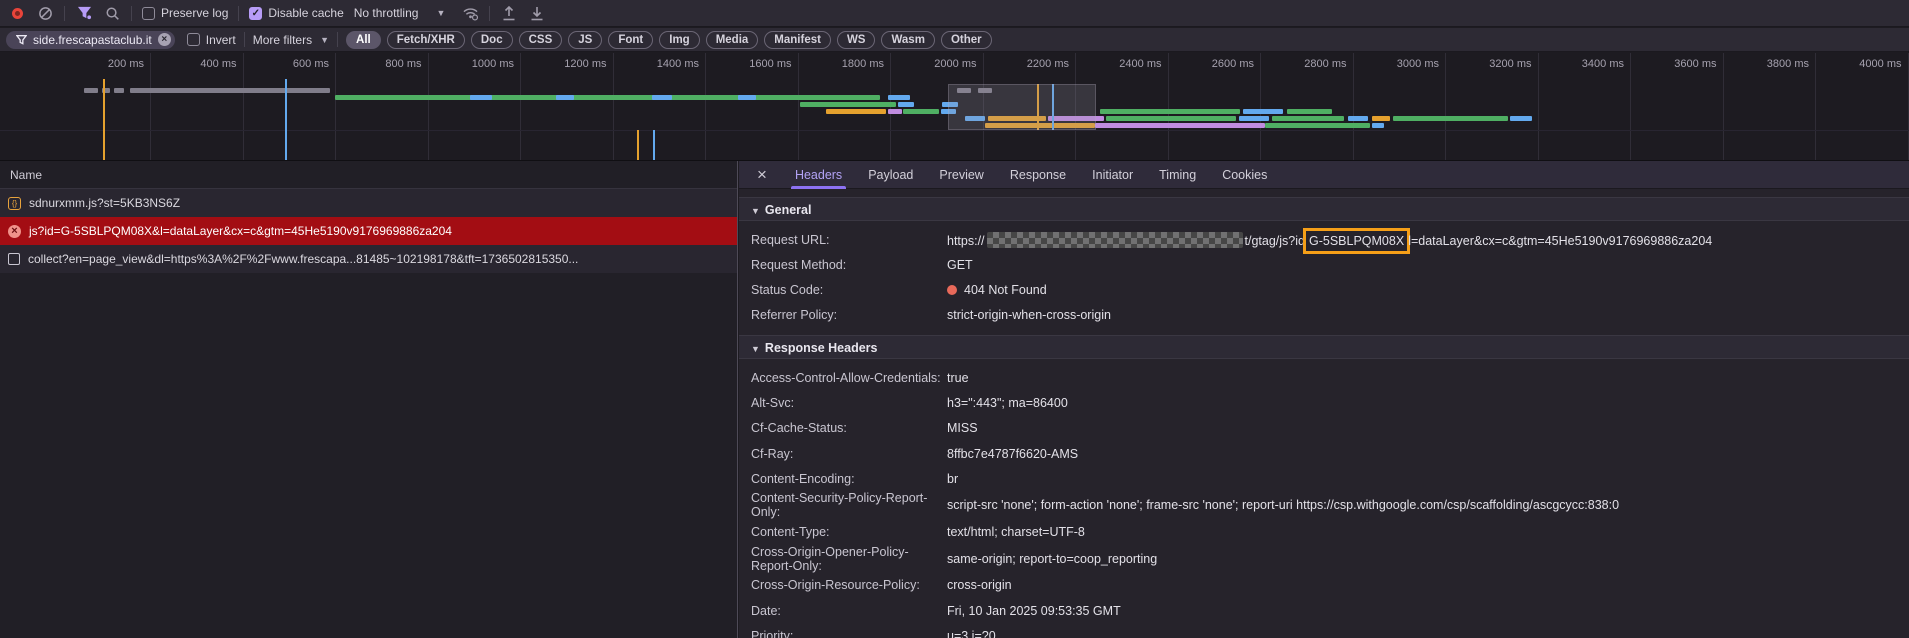 The width and height of the screenshot is (1909, 638). Describe the element at coordinates (368, 175) in the screenshot. I see `name-column-header: Name` at that location.